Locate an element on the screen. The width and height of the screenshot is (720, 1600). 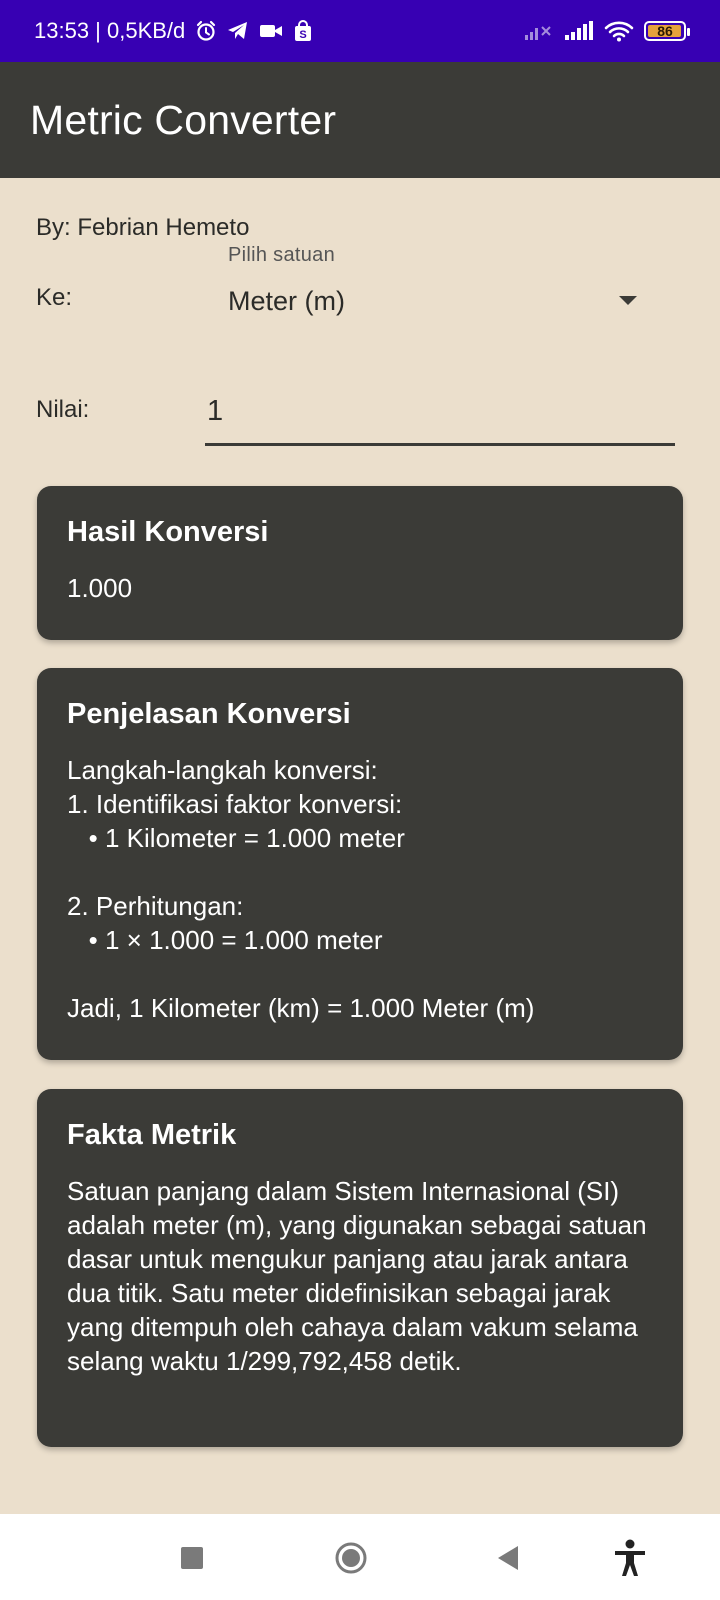
author-text: By: Febrian Hemeto is located at coordinates (143, 227).